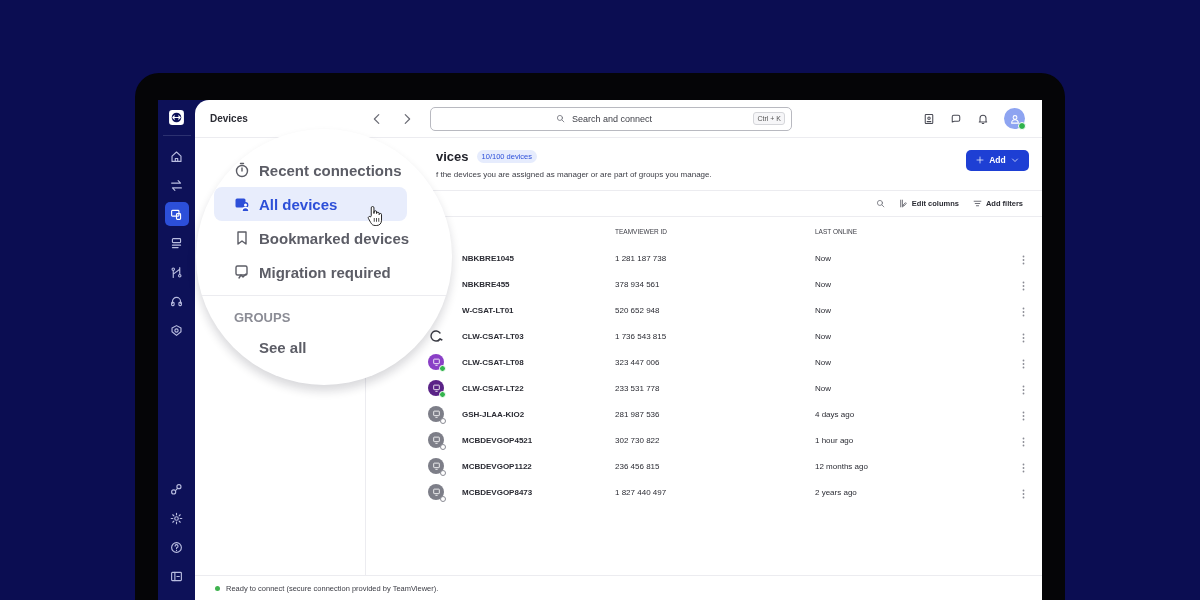 The width and height of the screenshot is (1200, 600). I want to click on headset-icon, so click(176, 301).